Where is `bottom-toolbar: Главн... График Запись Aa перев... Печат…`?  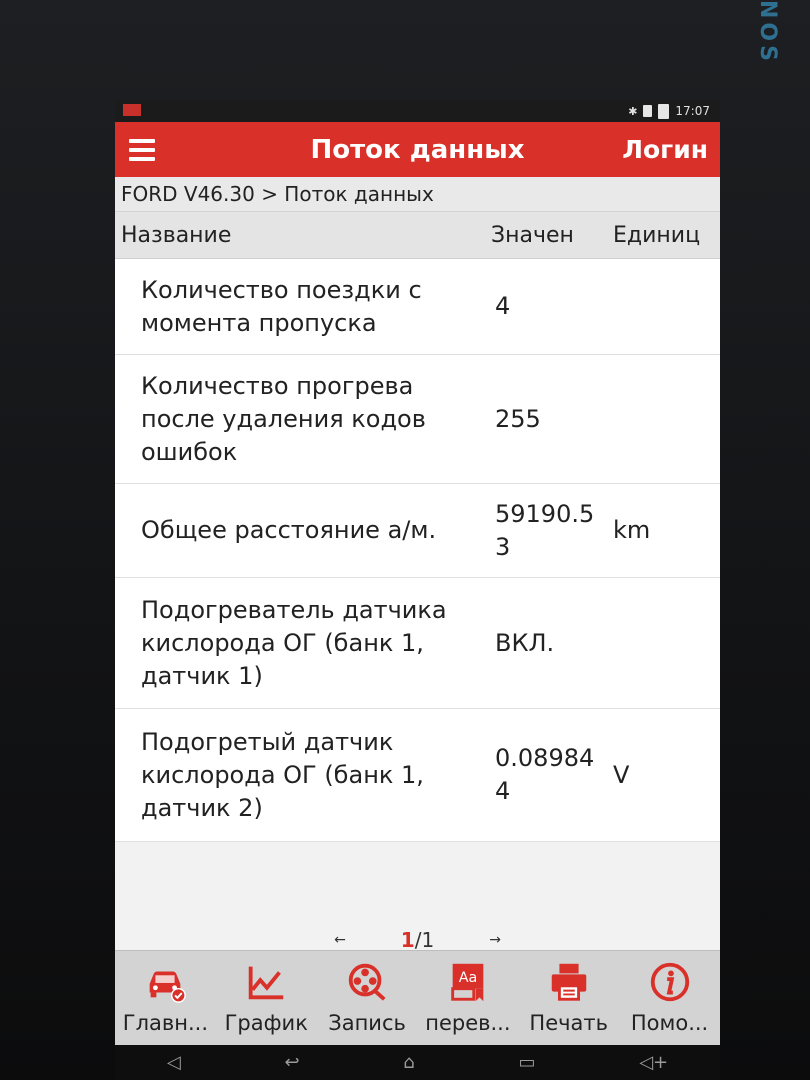 bottom-toolbar: Главн... График Запись Aa перев... Печат… is located at coordinates (417, 997).